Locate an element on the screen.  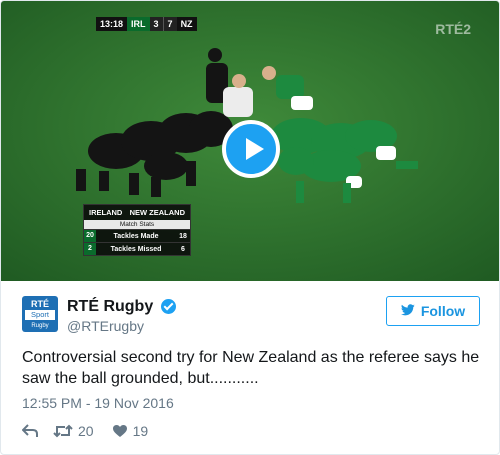
play-button is located at coordinates (251, 149).